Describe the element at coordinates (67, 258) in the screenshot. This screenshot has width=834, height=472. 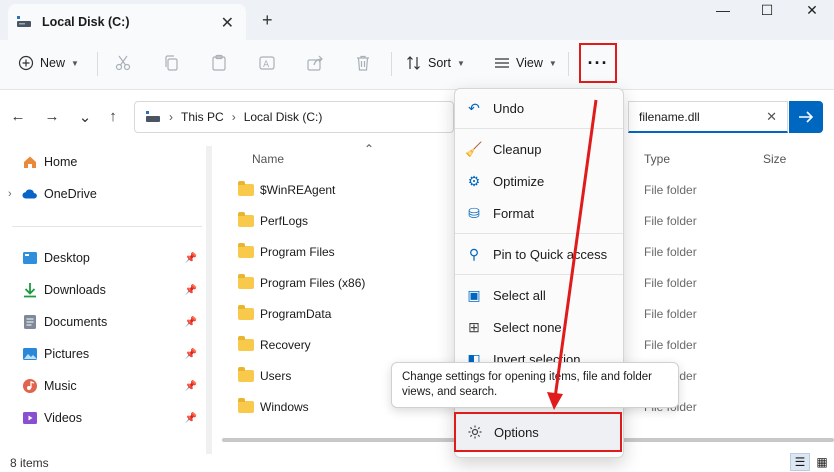
I see `sidebar-item-label: Desktop` at that location.